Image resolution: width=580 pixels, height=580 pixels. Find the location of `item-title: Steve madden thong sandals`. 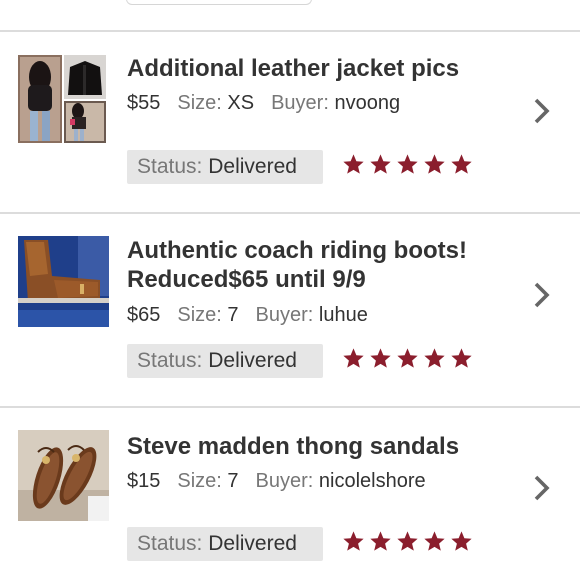

item-title: Steve madden thong sandals is located at coordinates (327, 446).